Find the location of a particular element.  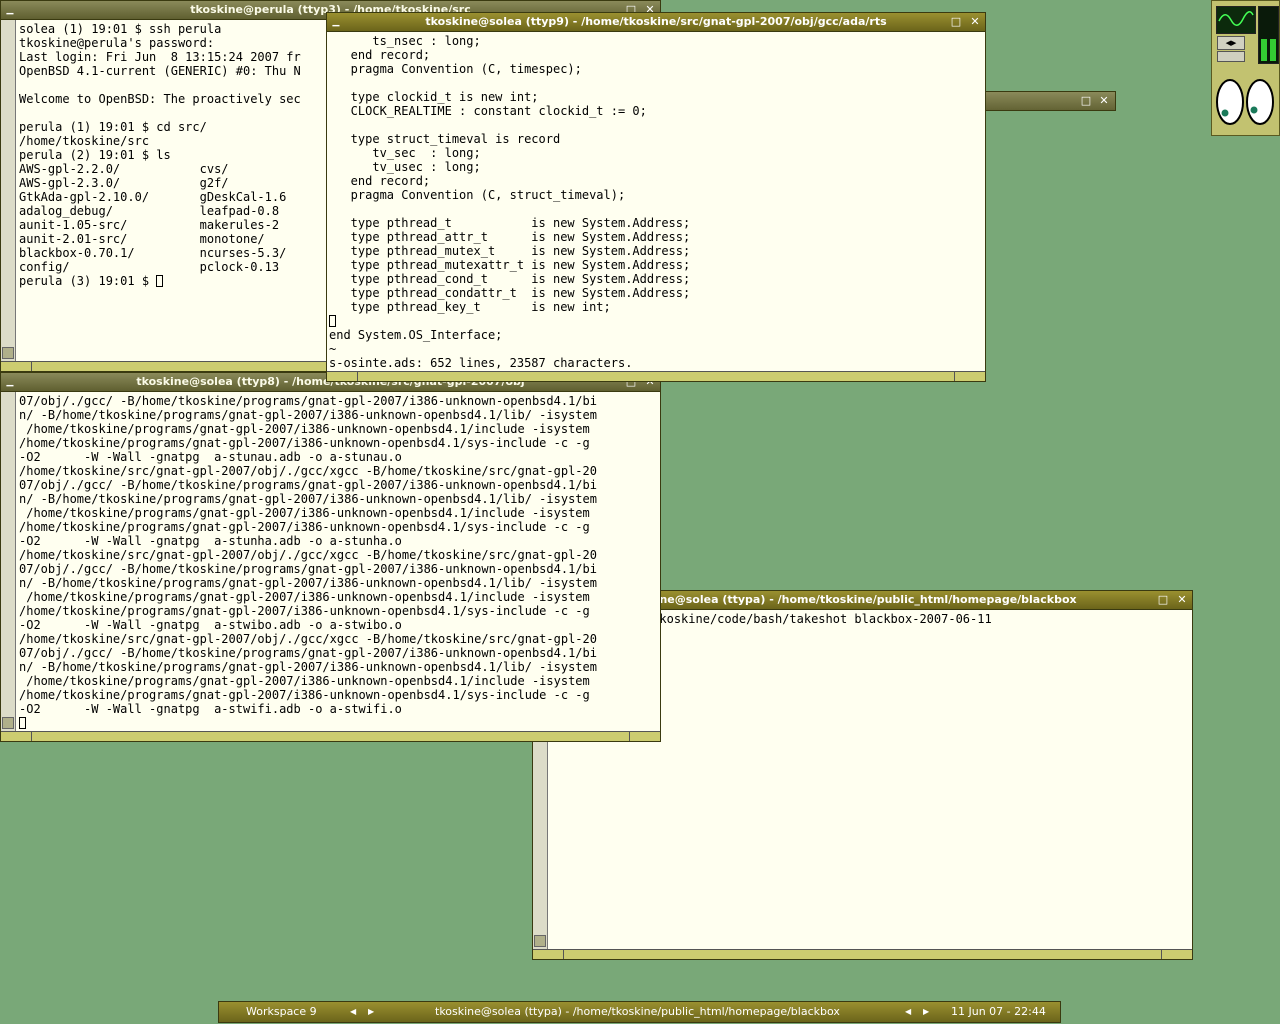

terminal-line: pragma Convention (C, struct_timeval); is located at coordinates (477, 195).